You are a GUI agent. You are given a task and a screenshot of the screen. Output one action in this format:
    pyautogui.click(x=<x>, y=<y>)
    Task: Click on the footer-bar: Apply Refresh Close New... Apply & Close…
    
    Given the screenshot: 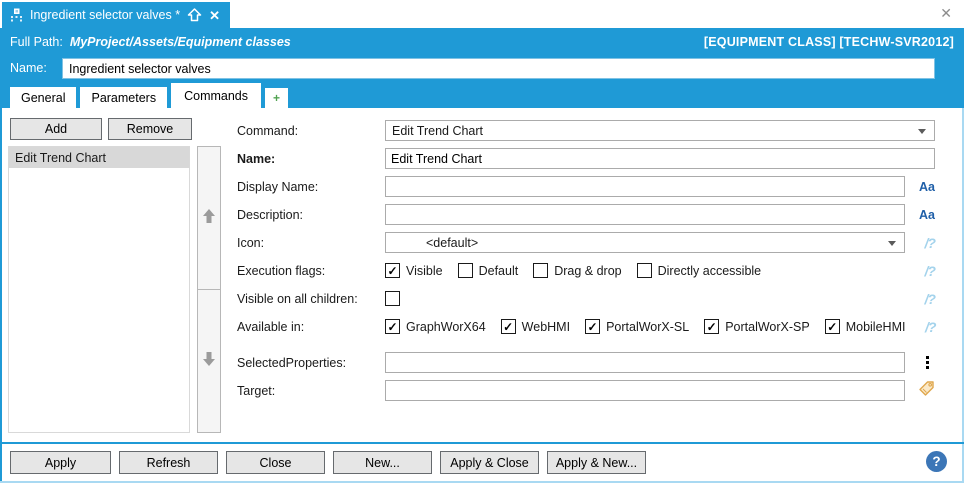 What is the action you would take?
    pyautogui.click(x=482, y=462)
    